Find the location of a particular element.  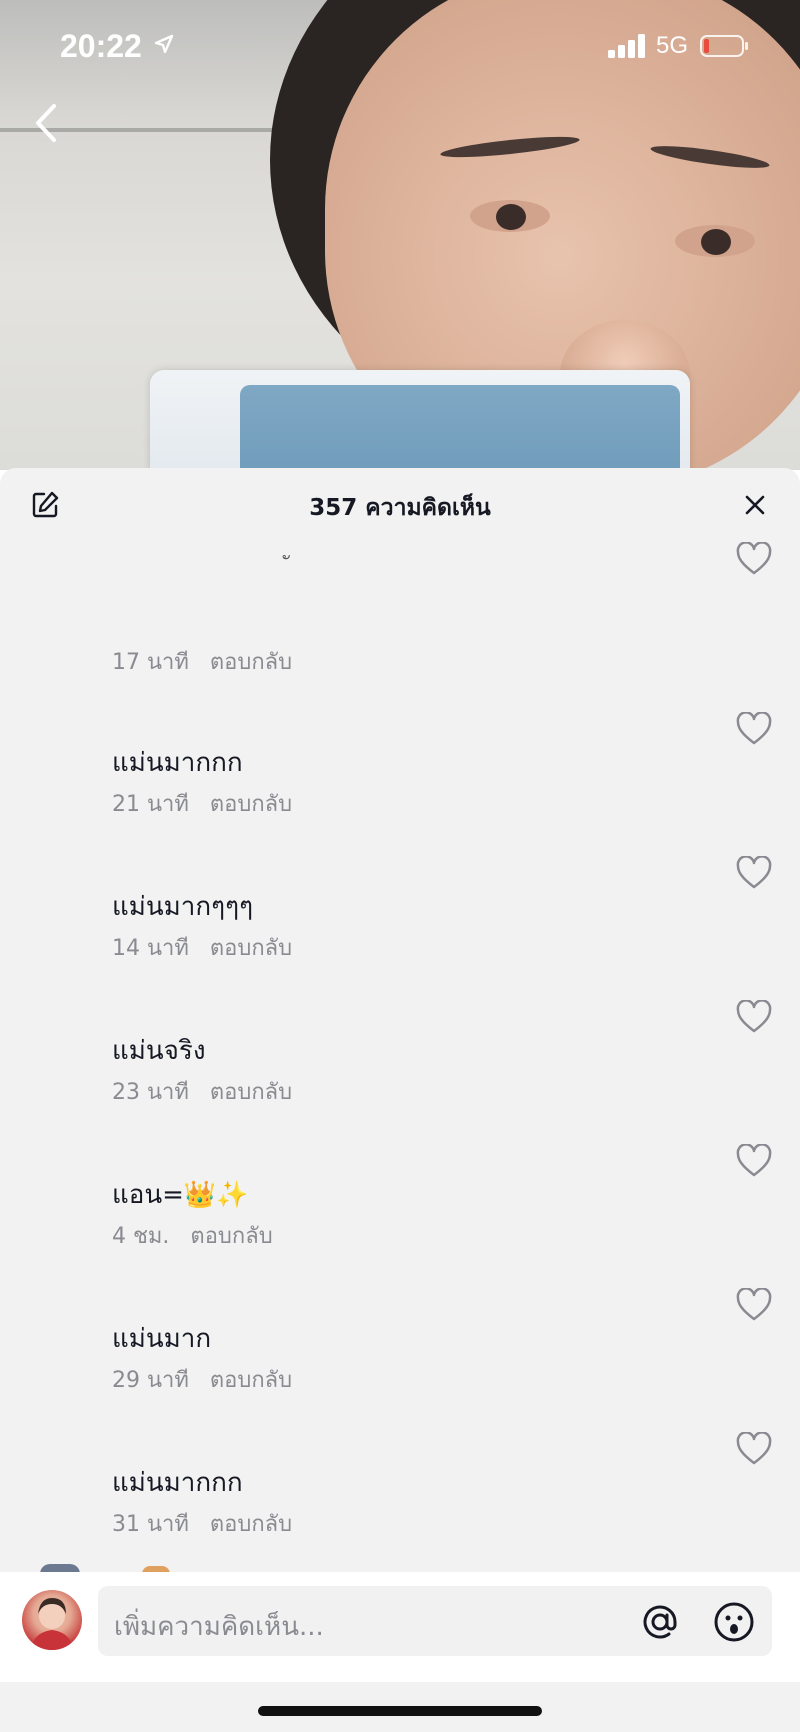

comment-meta: 23 นาที ตอบกลับ is located at coordinates (202, 1091).